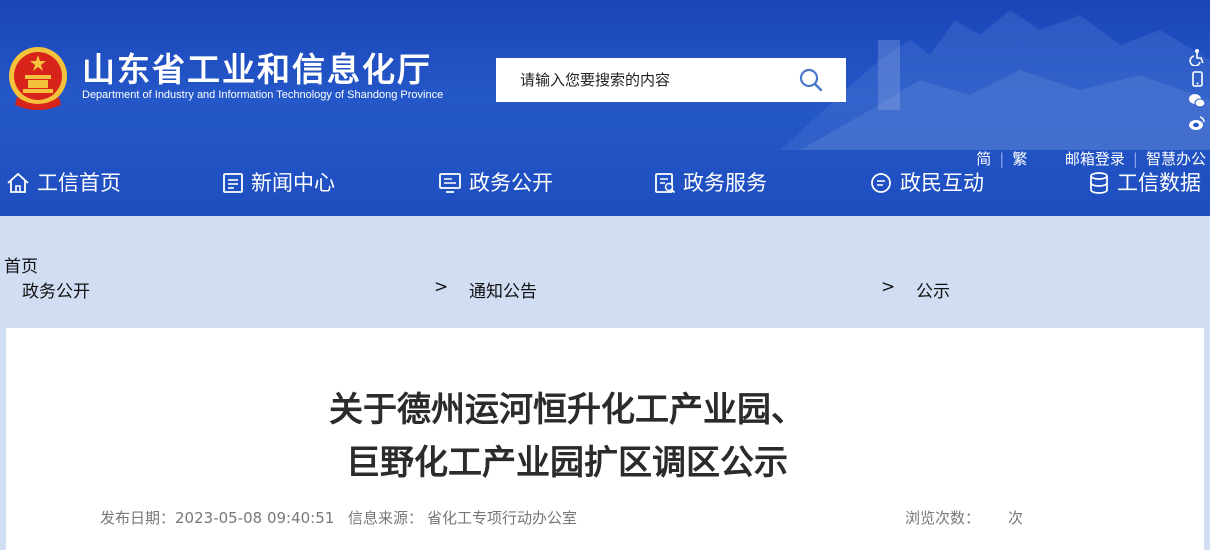 The image size is (1210, 550). I want to click on smart-office-link: 智慧办公, so click(1176, 159).